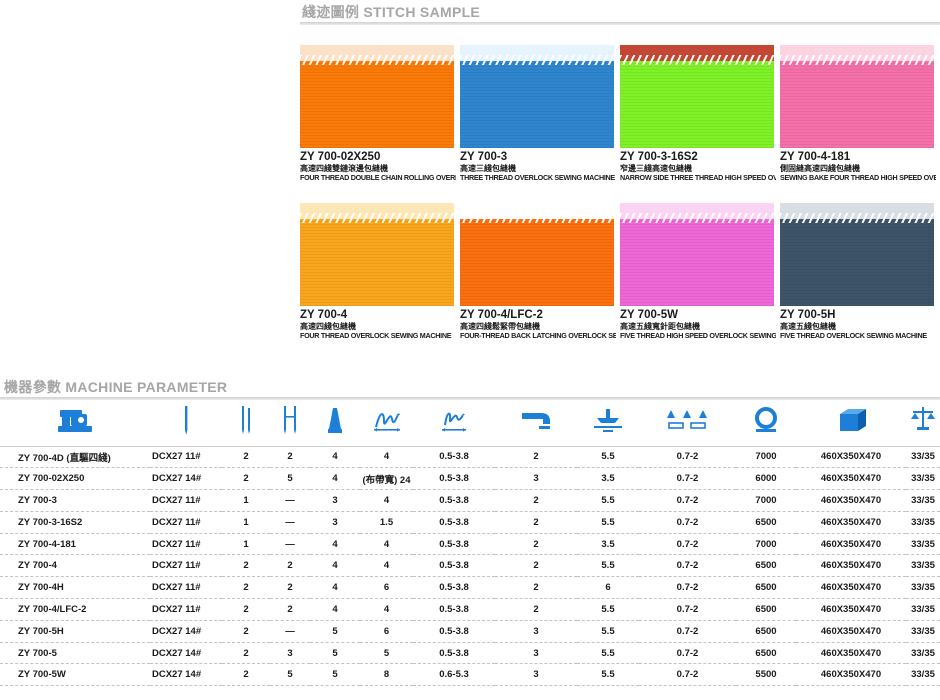 The image size is (940, 700). What do you see at coordinates (386, 522) in the screenshot?
I see `cell-stitch-width: 1.5` at bounding box center [386, 522].